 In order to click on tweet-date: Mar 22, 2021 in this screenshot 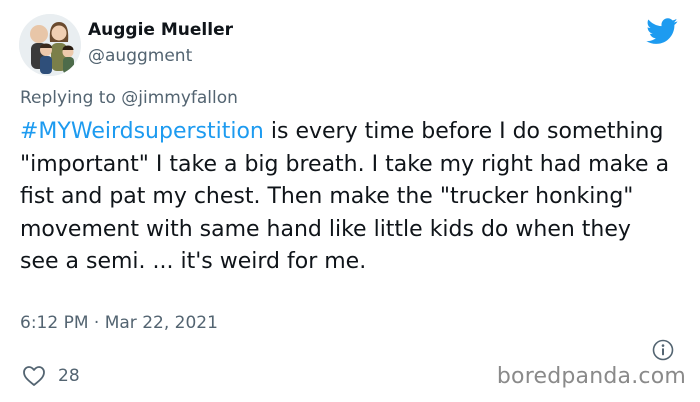, I will do `click(161, 323)`.